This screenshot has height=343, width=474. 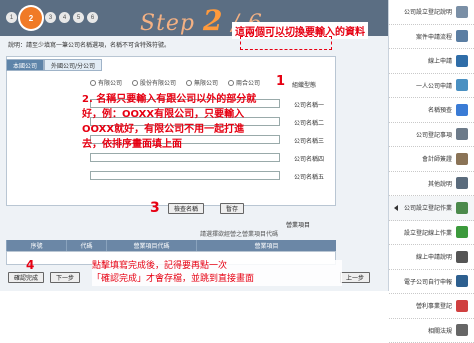 What do you see at coordinates (158, 82) in the screenshot?
I see `radio-label: 股份有限公司` at bounding box center [158, 82].